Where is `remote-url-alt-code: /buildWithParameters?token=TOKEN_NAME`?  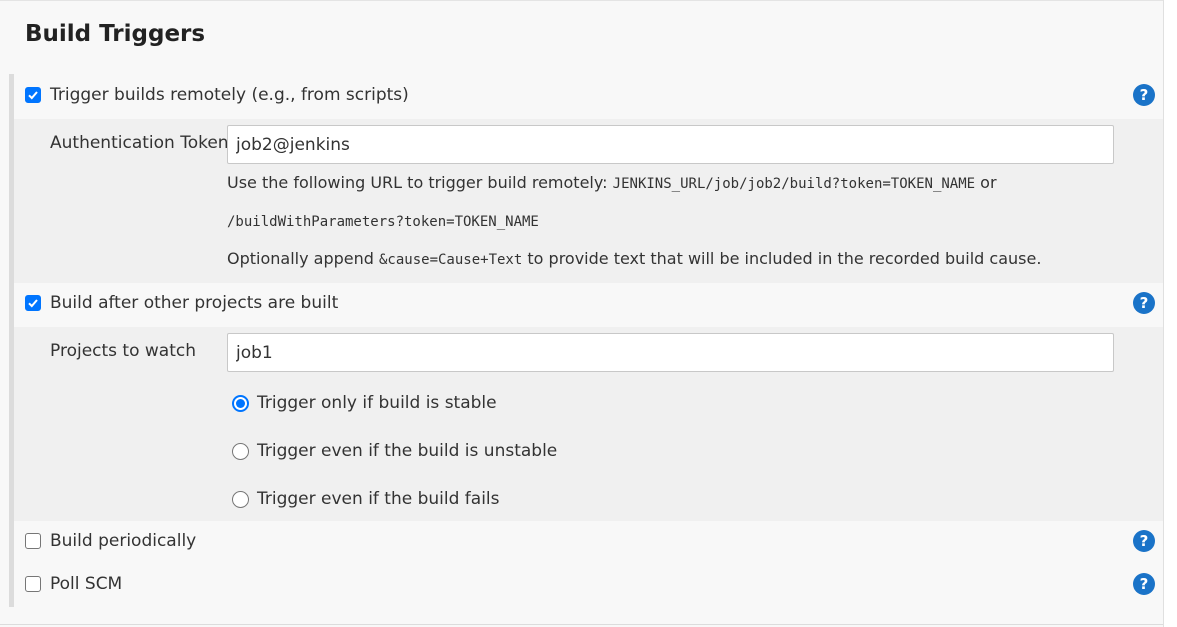
remote-url-alt-code: /buildWithParameters?token=TOKEN_NAME is located at coordinates (383, 222).